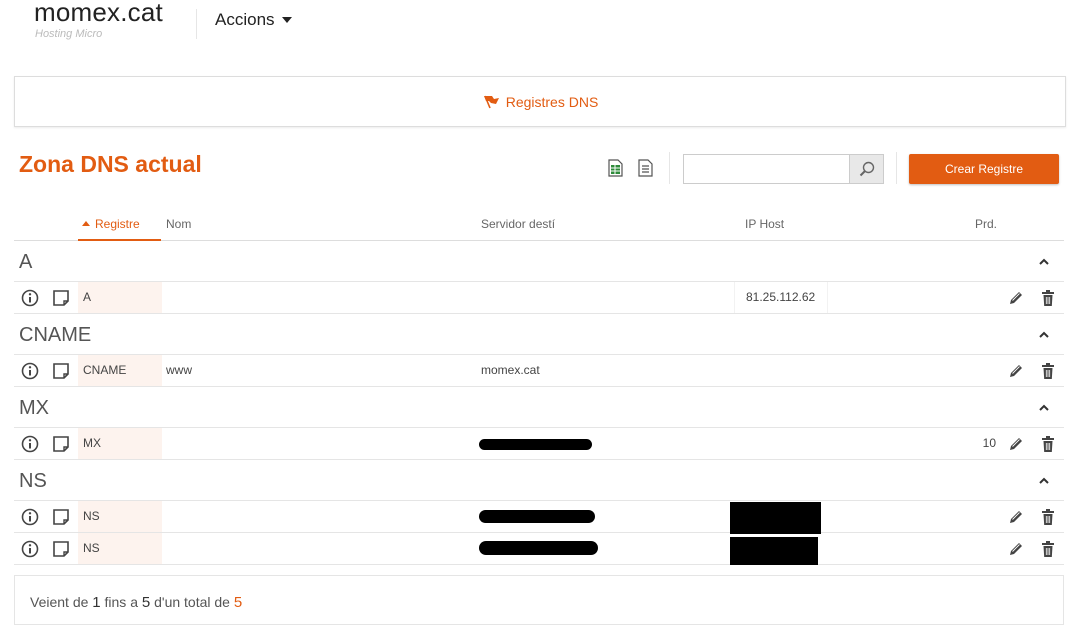  What do you see at coordinates (34, 408) in the screenshot?
I see `group-name: MX` at bounding box center [34, 408].